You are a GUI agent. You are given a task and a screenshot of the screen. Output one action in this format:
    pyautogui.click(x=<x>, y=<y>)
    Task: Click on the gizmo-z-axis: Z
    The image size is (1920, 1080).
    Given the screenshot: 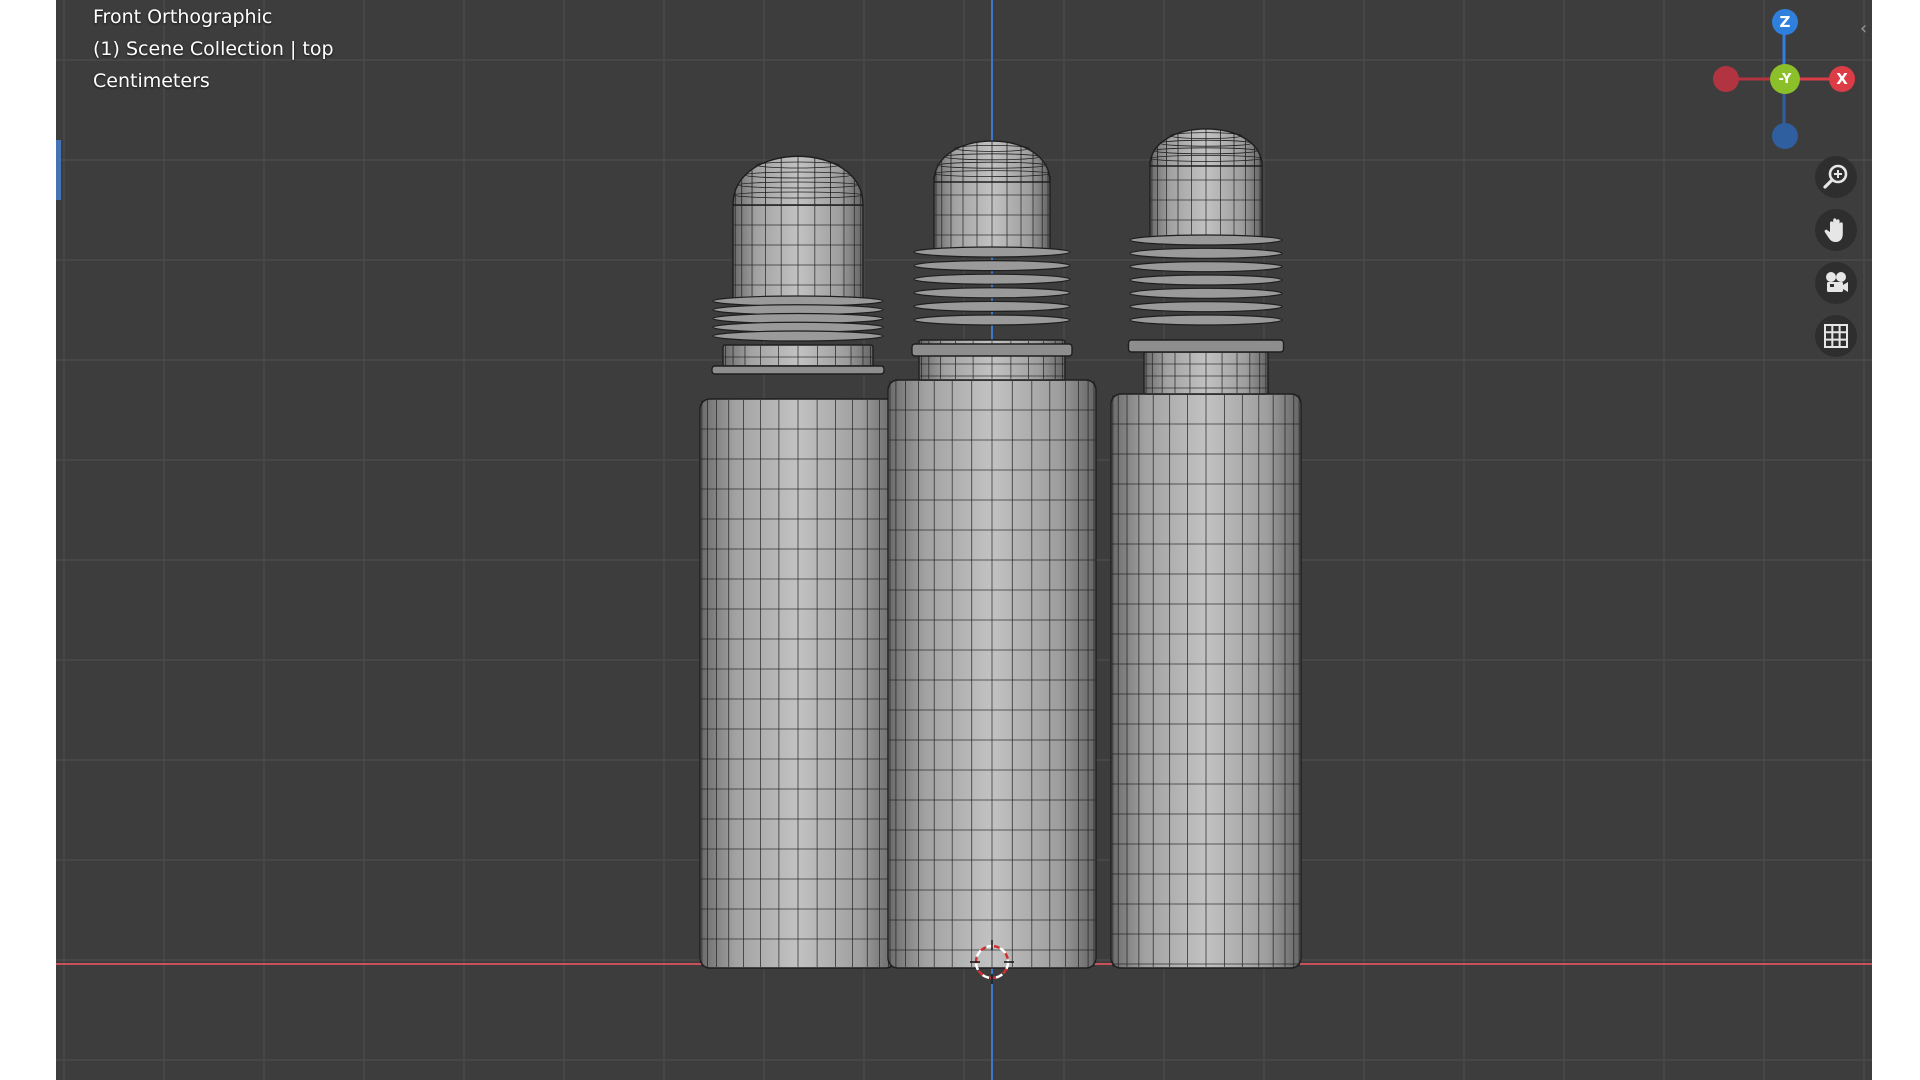 What is the action you would take?
    pyautogui.click(x=1785, y=22)
    